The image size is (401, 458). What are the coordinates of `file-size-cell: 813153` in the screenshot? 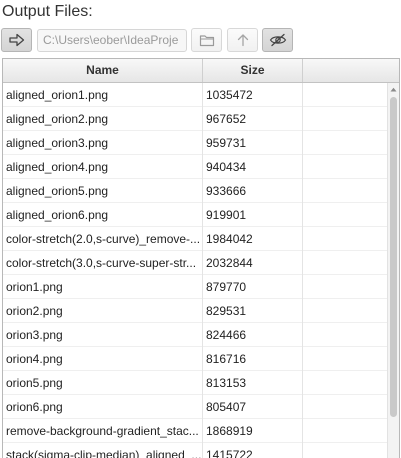 It's located at (253, 383).